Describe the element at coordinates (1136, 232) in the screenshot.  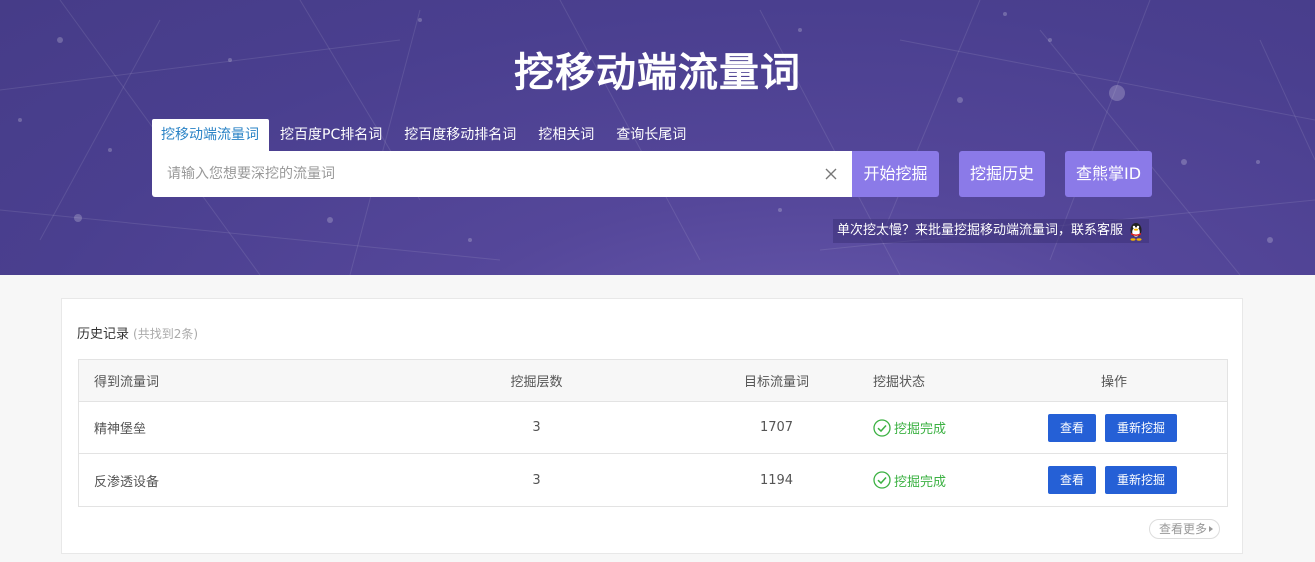
I see `qq-penguin-icon` at that location.